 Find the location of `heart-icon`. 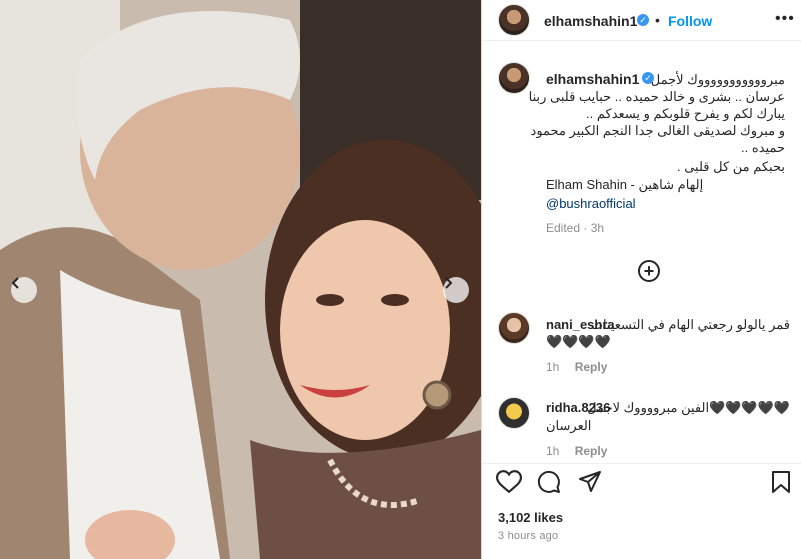

heart-icon is located at coordinates (509, 482).